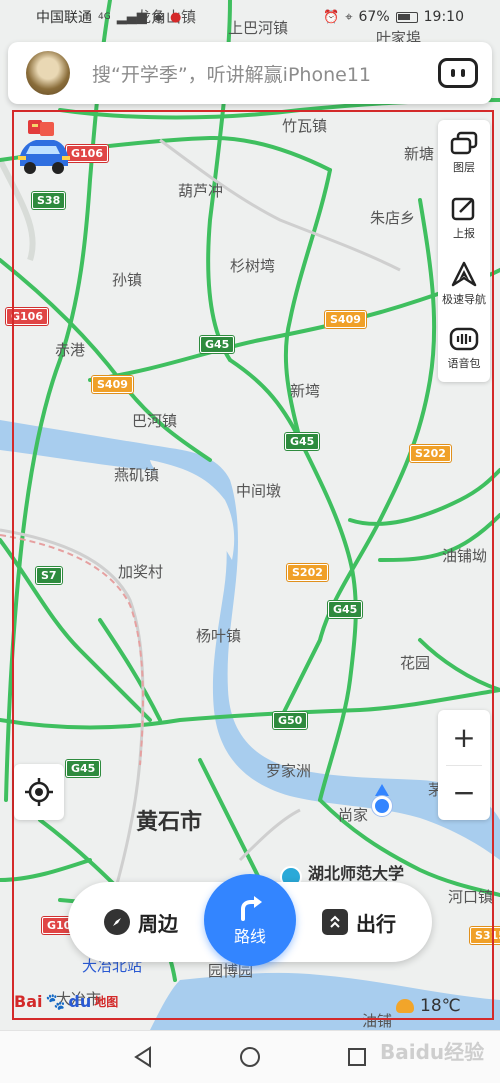  I want to click on travel-icon, so click(335, 922).